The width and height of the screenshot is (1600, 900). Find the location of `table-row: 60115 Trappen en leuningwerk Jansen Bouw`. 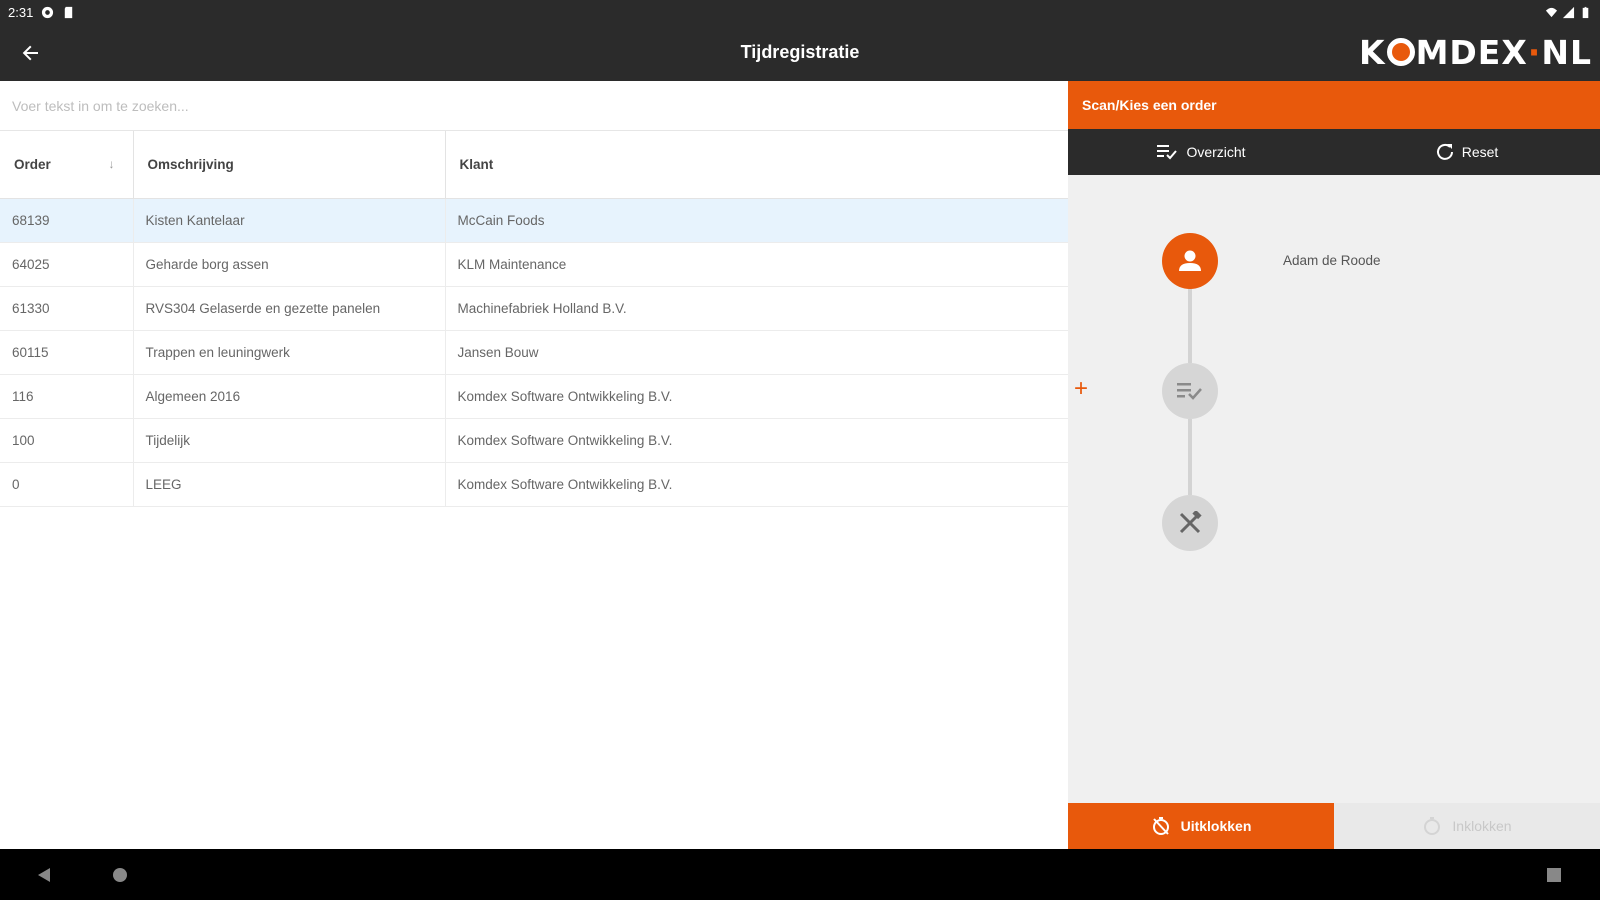

table-row: 60115 Trappen en leuningwerk Jansen Bouw is located at coordinates (534, 352).